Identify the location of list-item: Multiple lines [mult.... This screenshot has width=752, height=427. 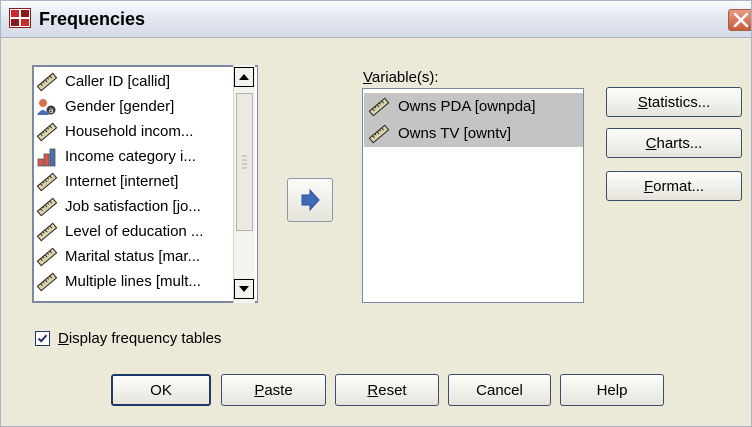
(136, 281).